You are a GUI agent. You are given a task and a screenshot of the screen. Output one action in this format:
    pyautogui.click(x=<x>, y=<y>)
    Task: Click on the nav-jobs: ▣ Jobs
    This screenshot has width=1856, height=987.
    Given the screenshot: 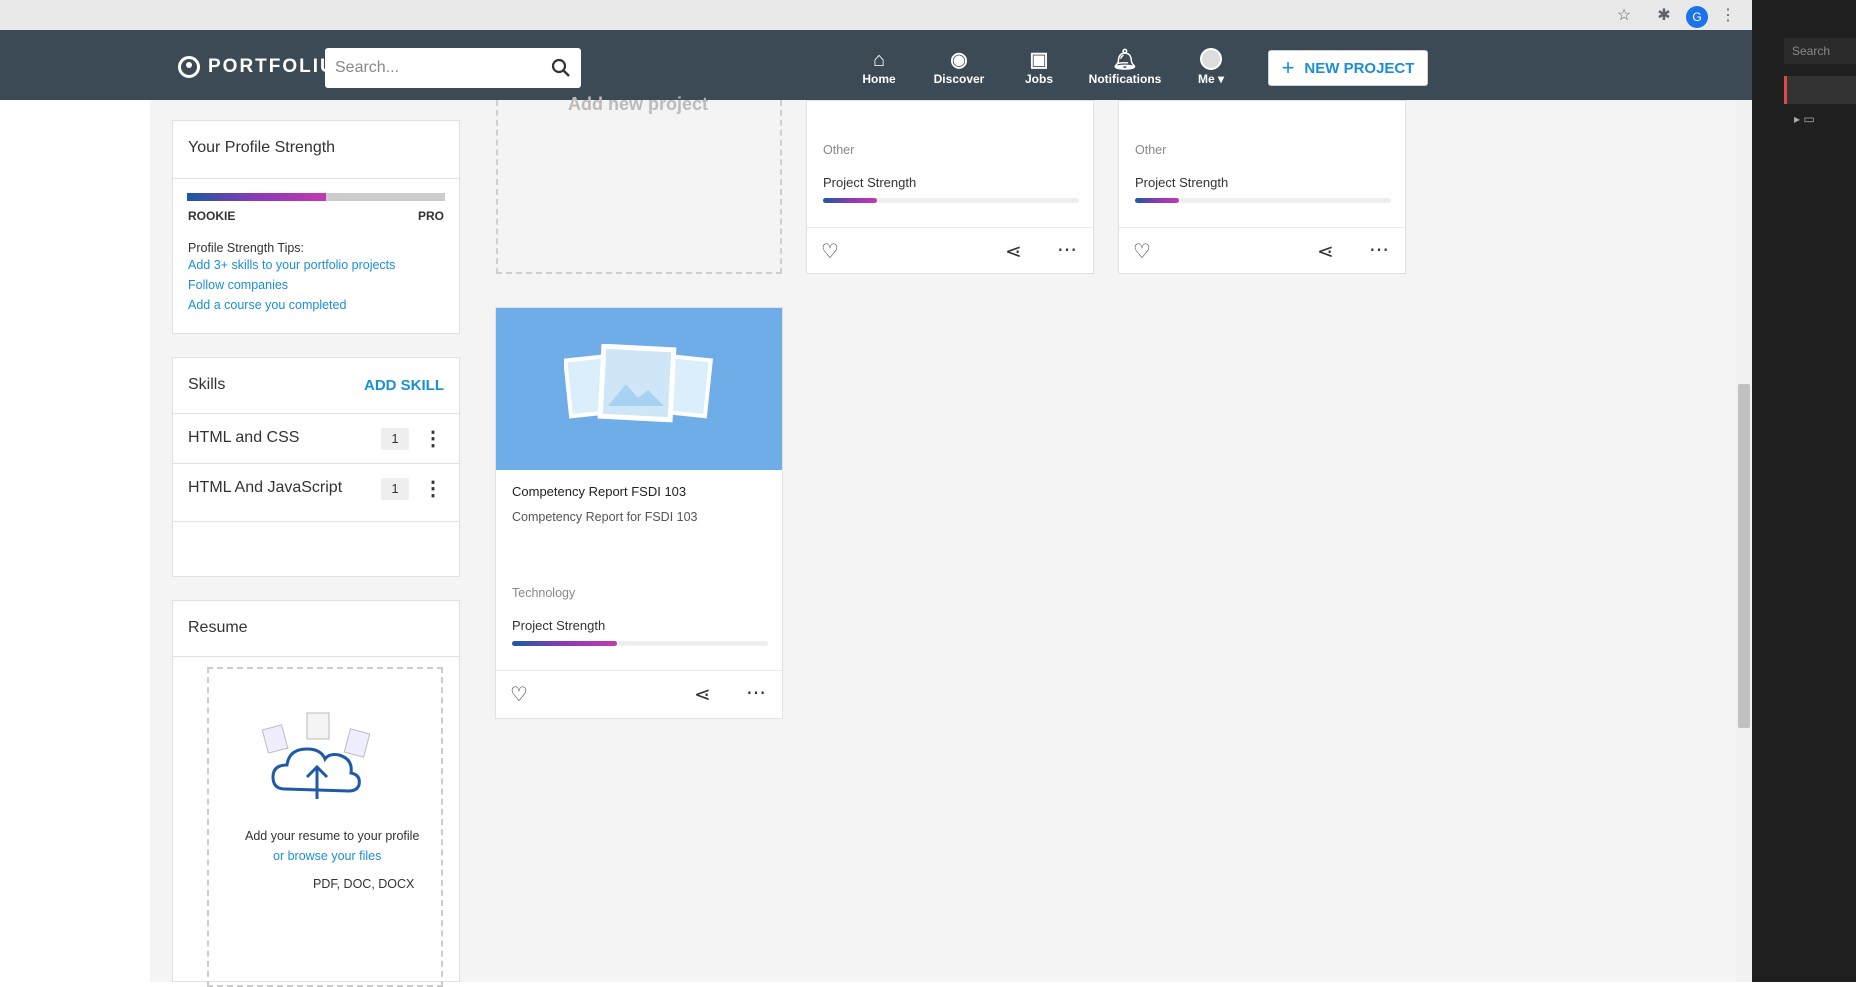 What is the action you would take?
    pyautogui.click(x=1039, y=67)
    